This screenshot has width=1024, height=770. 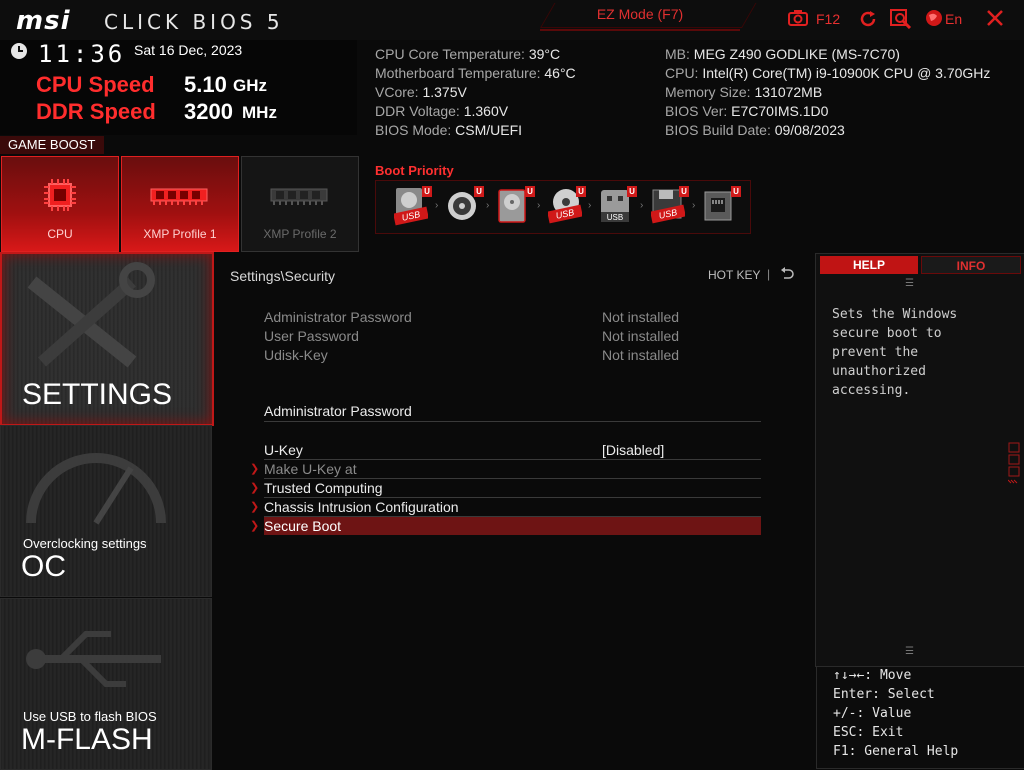 I want to click on key-legend-help: F1: General Help, so click(x=896, y=751).